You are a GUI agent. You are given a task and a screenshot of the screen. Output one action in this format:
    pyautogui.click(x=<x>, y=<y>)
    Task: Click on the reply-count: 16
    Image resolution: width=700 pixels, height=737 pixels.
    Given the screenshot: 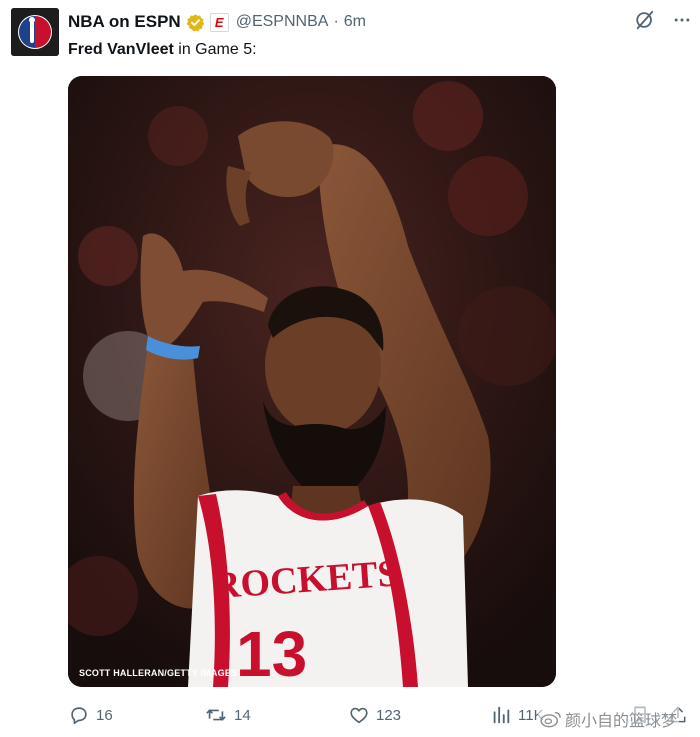 What is the action you would take?
    pyautogui.click(x=104, y=715)
    